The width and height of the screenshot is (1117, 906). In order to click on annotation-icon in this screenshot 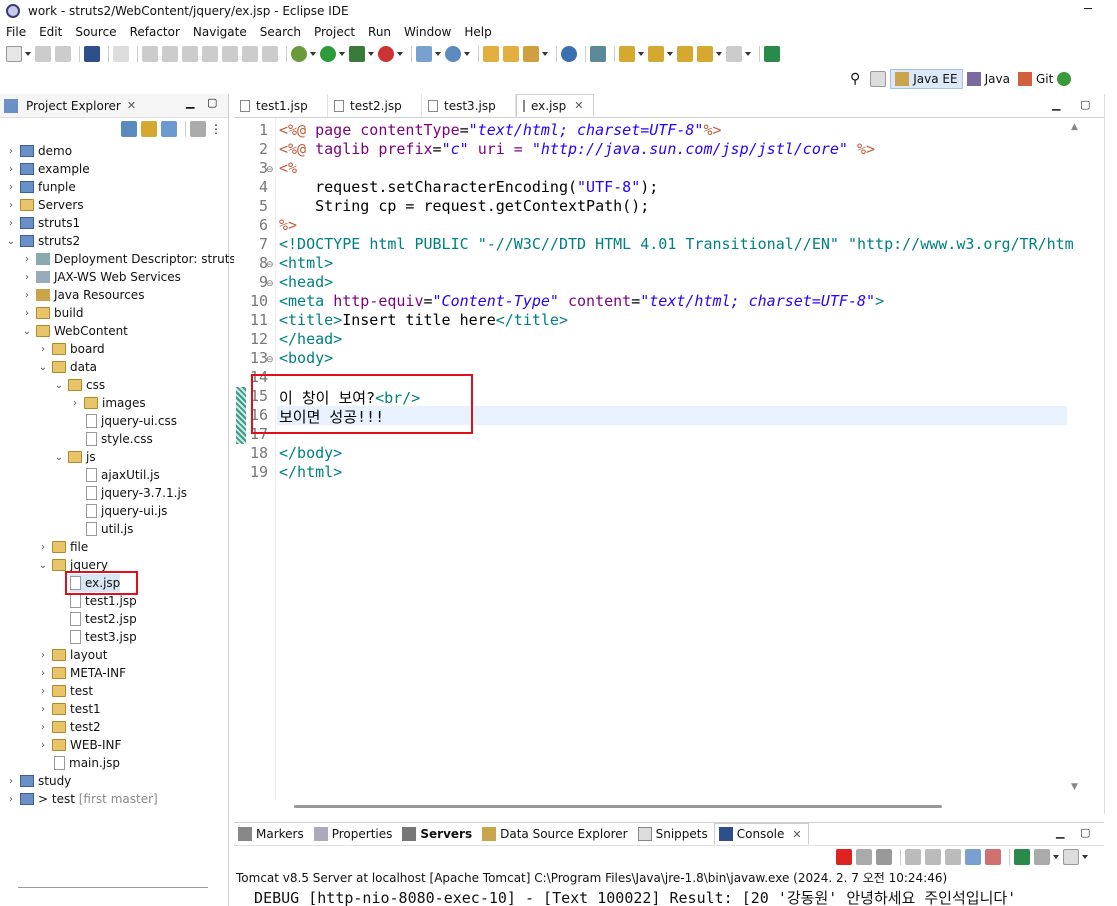, I will do `click(598, 54)`.